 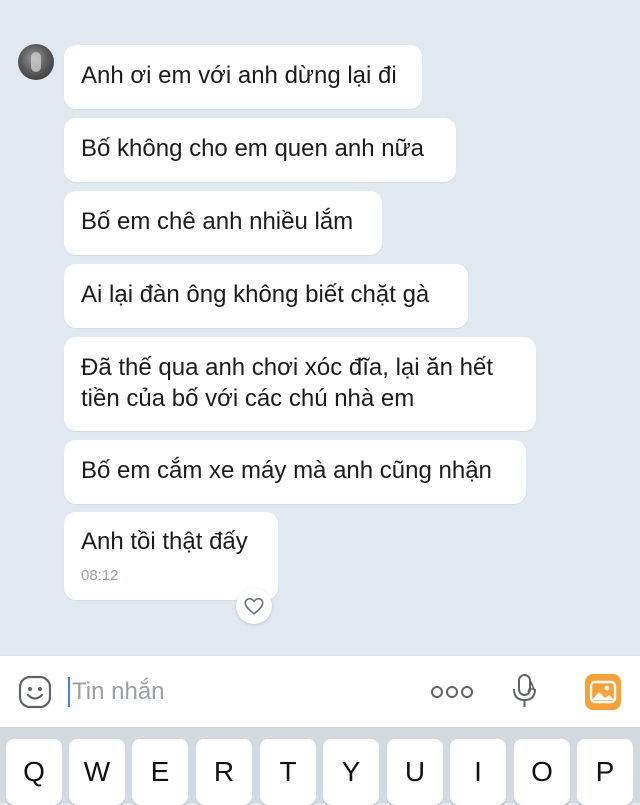 What do you see at coordinates (217, 221) in the screenshot?
I see `message-text: Bố em chê anh nhiều lắm` at bounding box center [217, 221].